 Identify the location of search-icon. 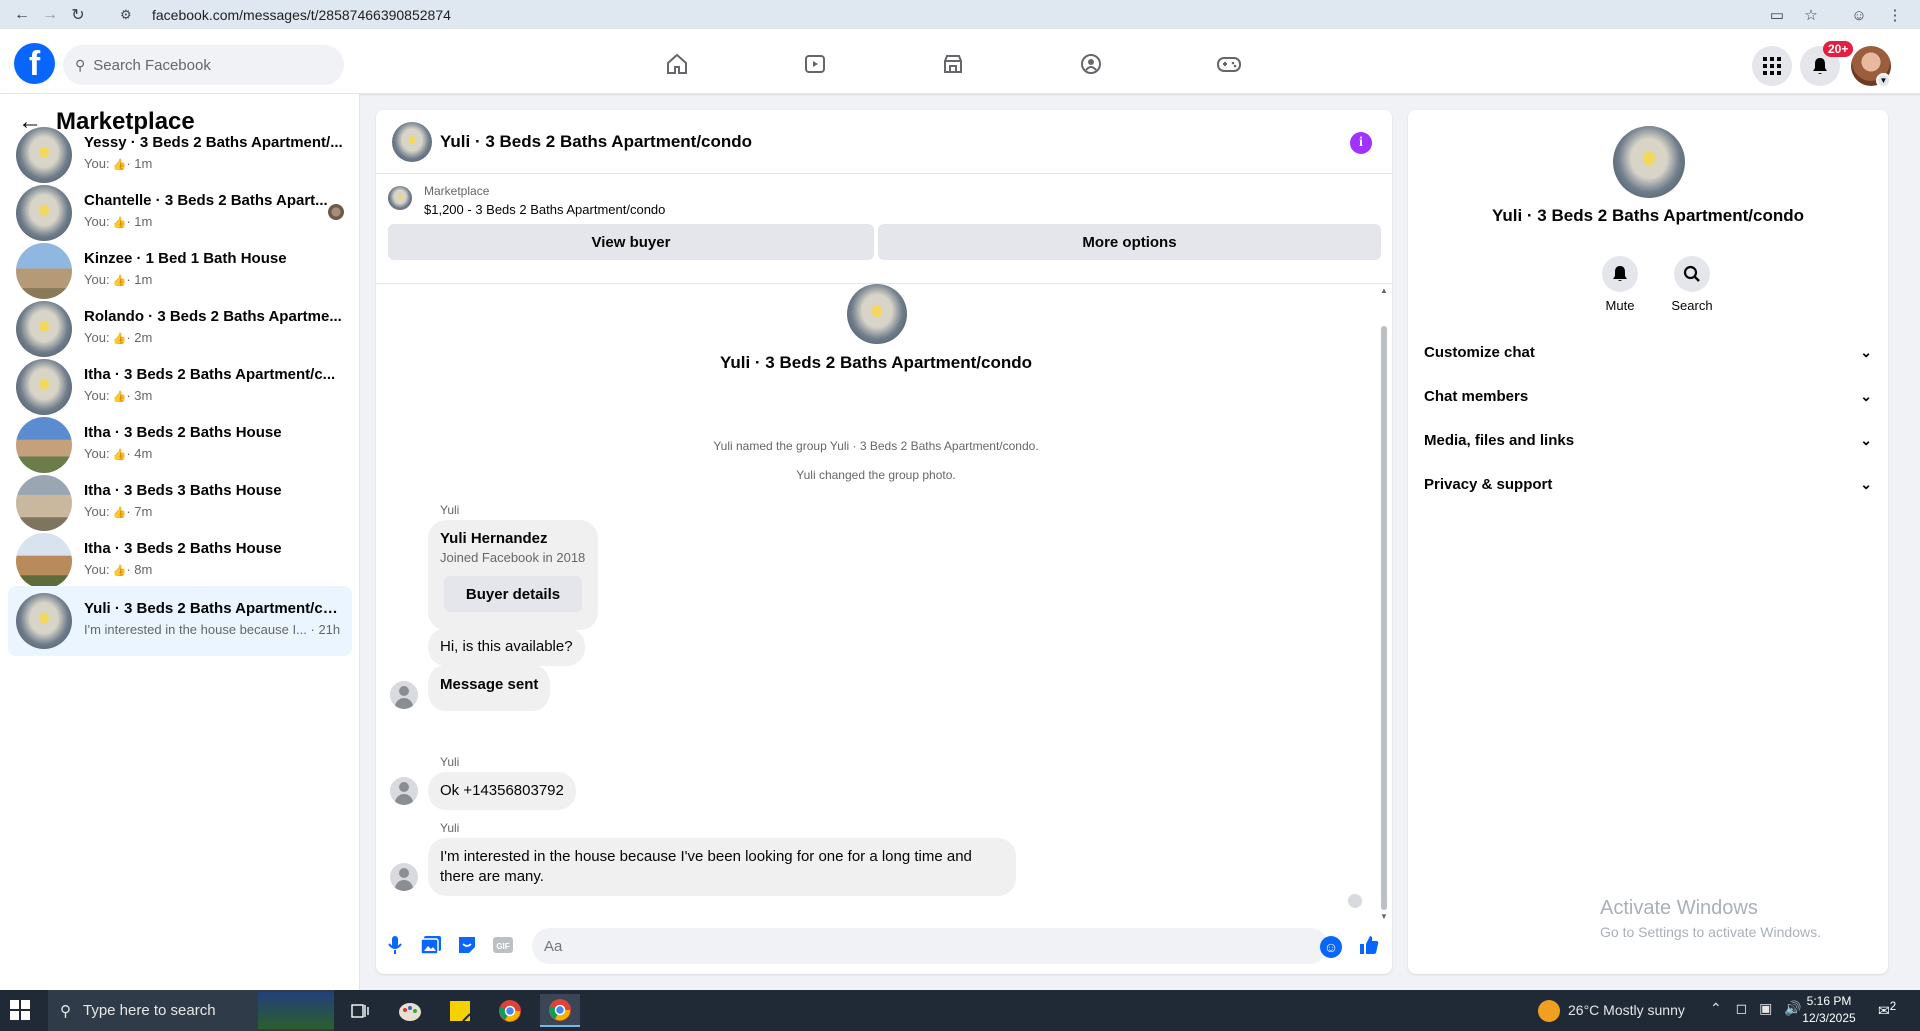
(1692, 274).